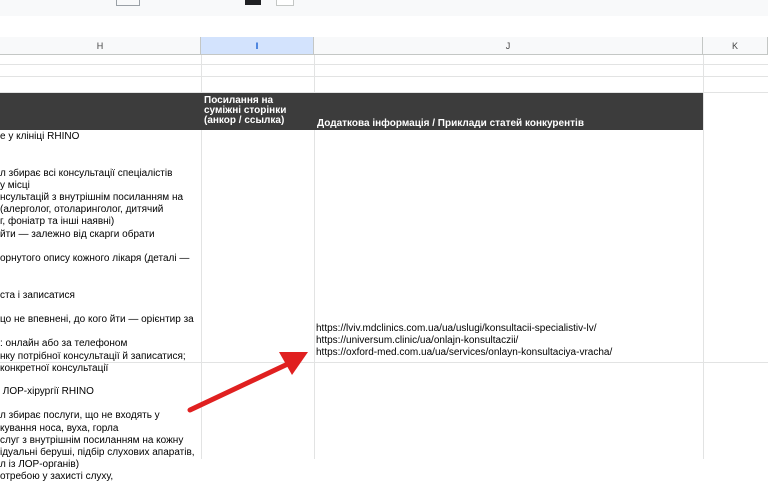 The image size is (768, 484). Describe the element at coordinates (508, 46) in the screenshot. I see `column-header-j: J` at that location.